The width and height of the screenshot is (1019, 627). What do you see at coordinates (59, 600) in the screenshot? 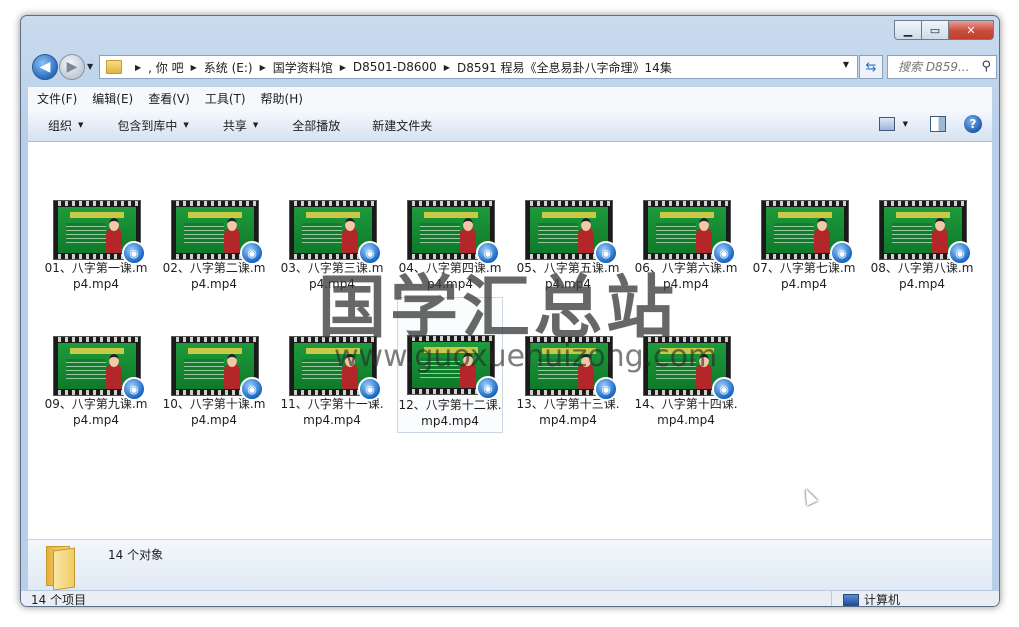
I see `item-count: 14 个项目` at bounding box center [59, 600].